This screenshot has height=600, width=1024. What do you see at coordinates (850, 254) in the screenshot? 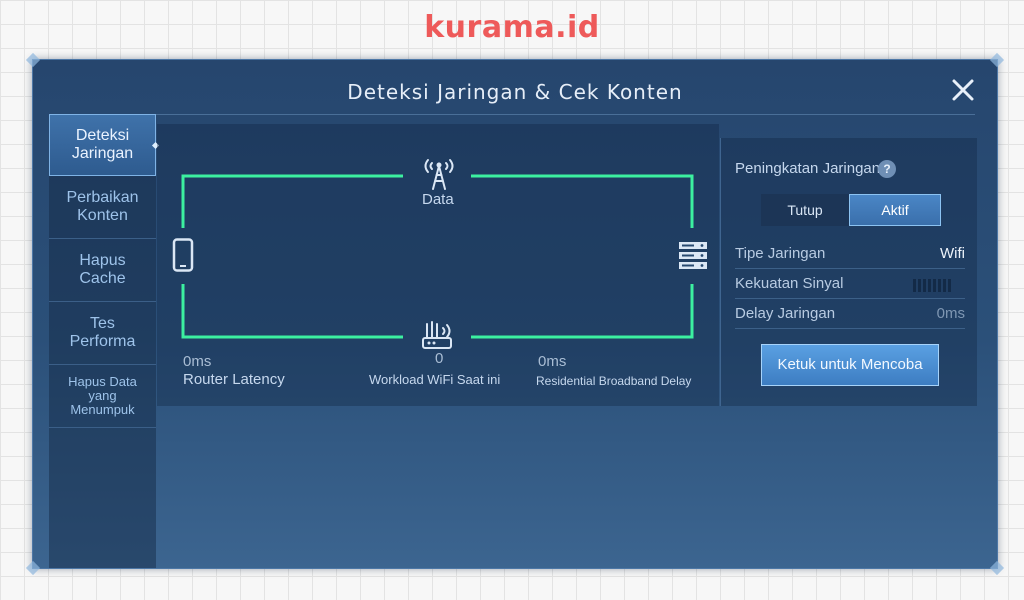
I see `network-type-row: Tipe Jaringan Wifi` at bounding box center [850, 254].